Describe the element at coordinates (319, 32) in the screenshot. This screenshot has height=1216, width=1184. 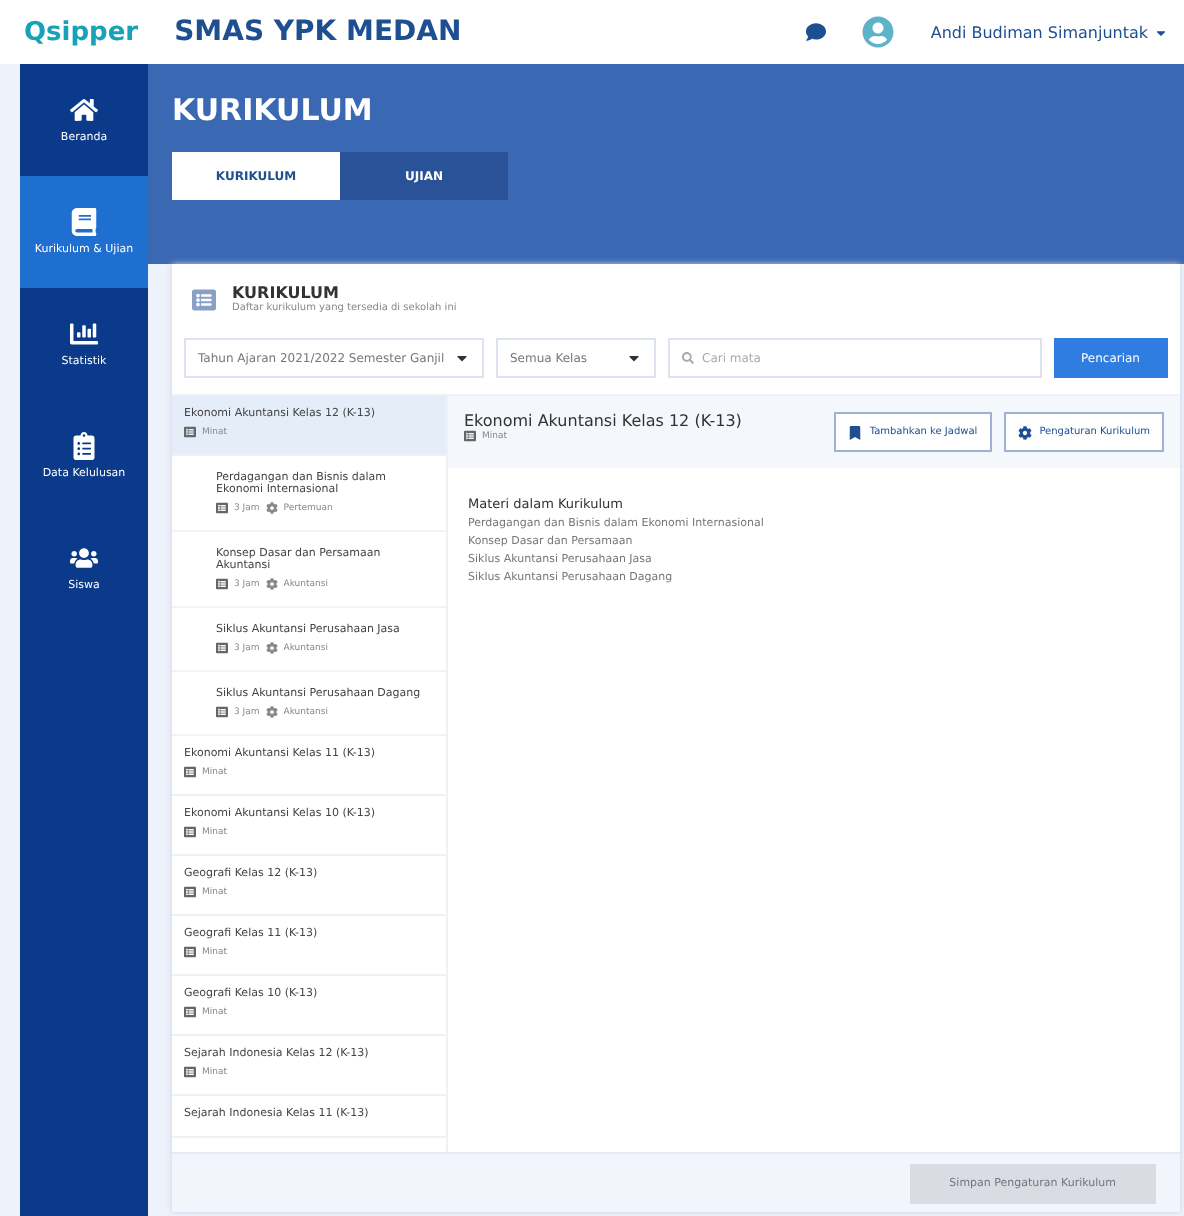
I see `school-name: SMAS YPK MEDAN` at that location.